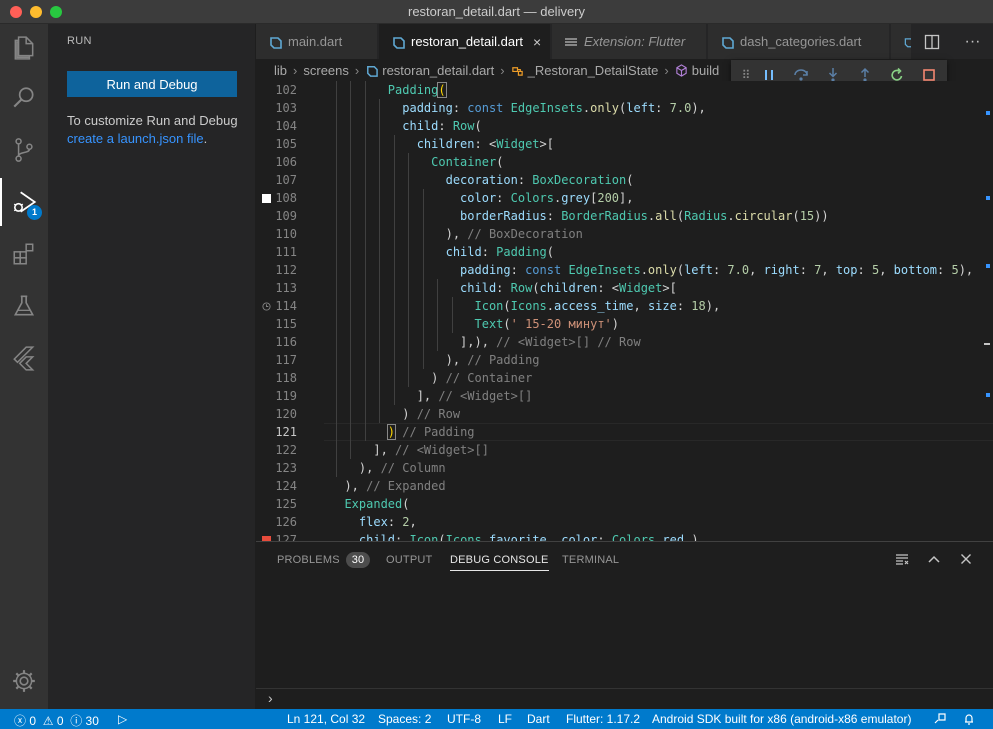 This screenshot has height=729, width=993. What do you see at coordinates (286, 468) in the screenshot?
I see `line-number: 123` at bounding box center [286, 468].